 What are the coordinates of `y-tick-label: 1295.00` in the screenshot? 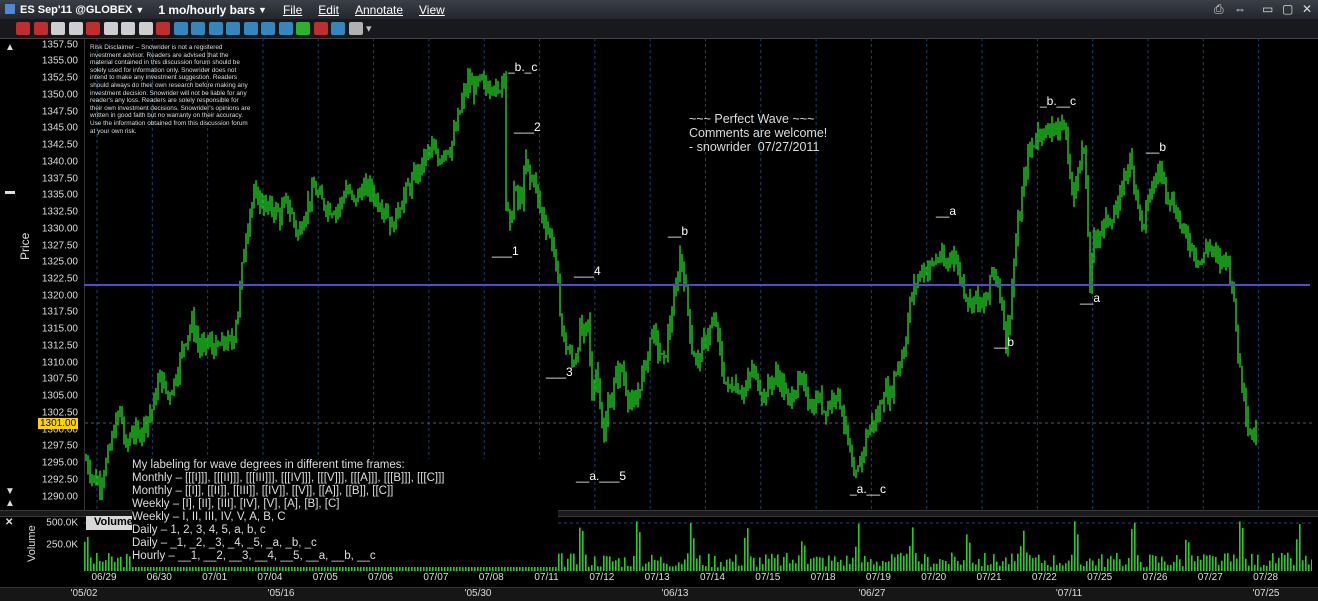 It's located at (59, 463).